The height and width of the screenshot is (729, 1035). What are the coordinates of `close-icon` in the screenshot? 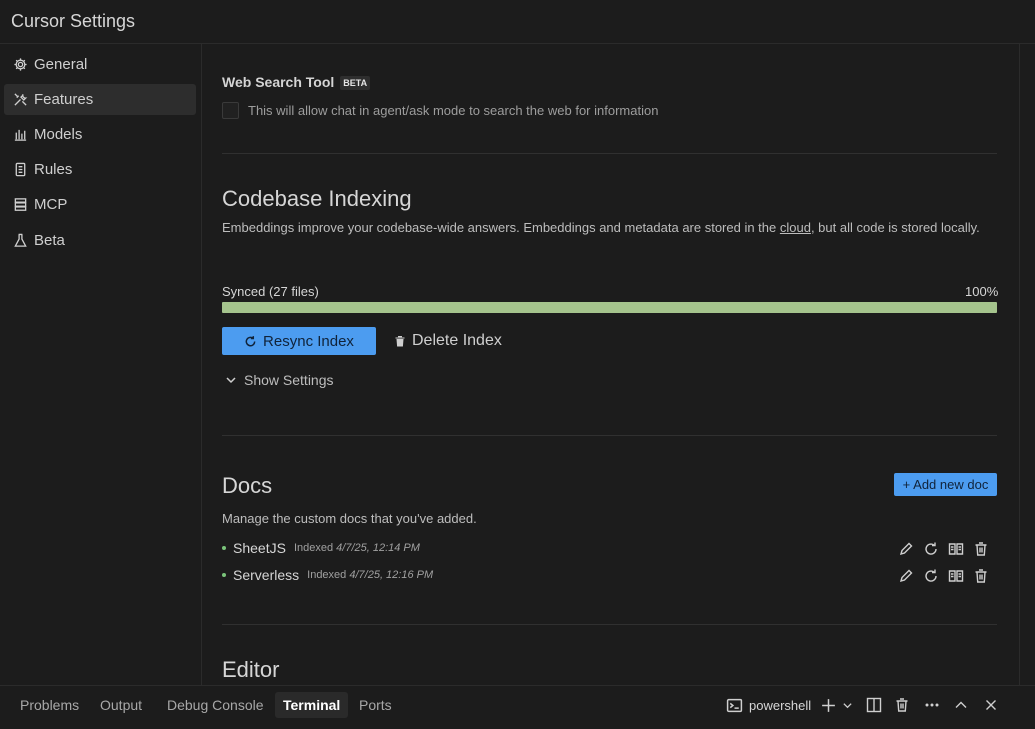 It's located at (991, 705).